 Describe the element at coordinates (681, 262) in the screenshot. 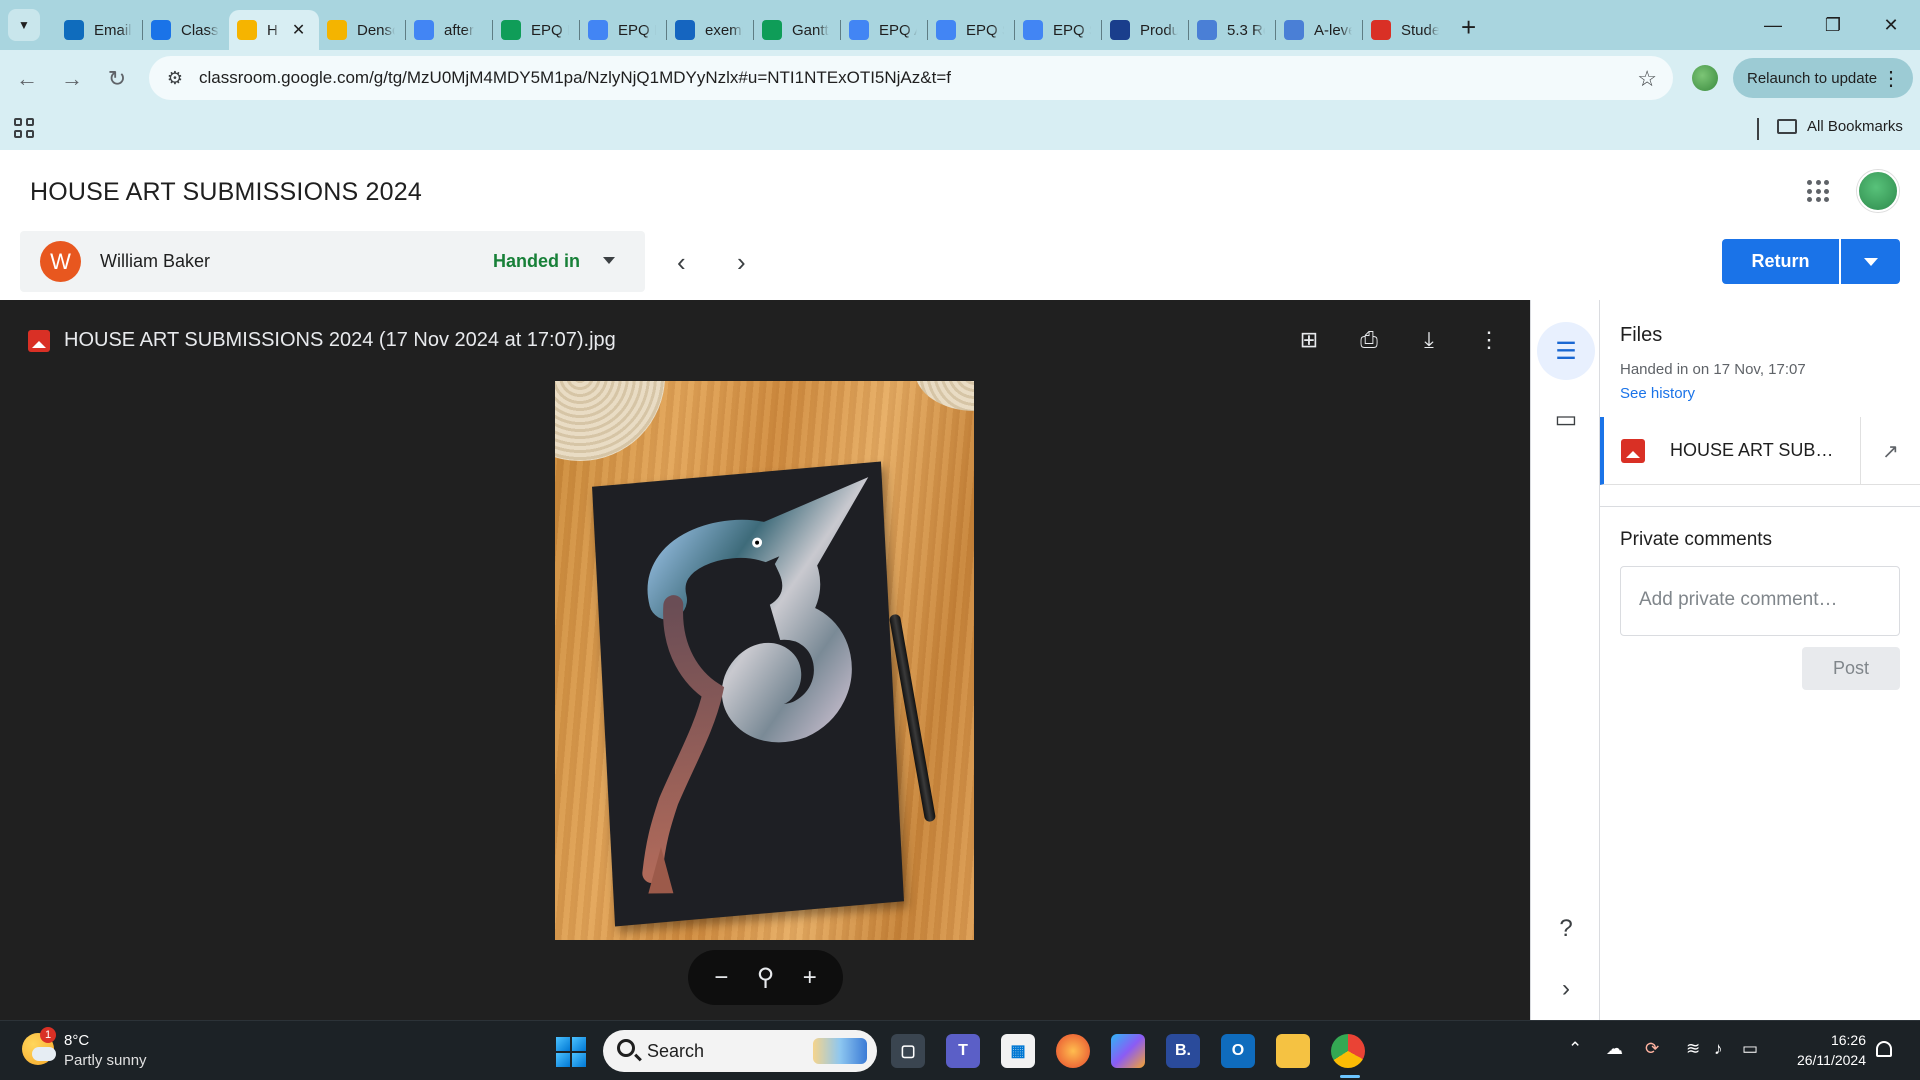

I see `previous-student-button: ‹` at that location.